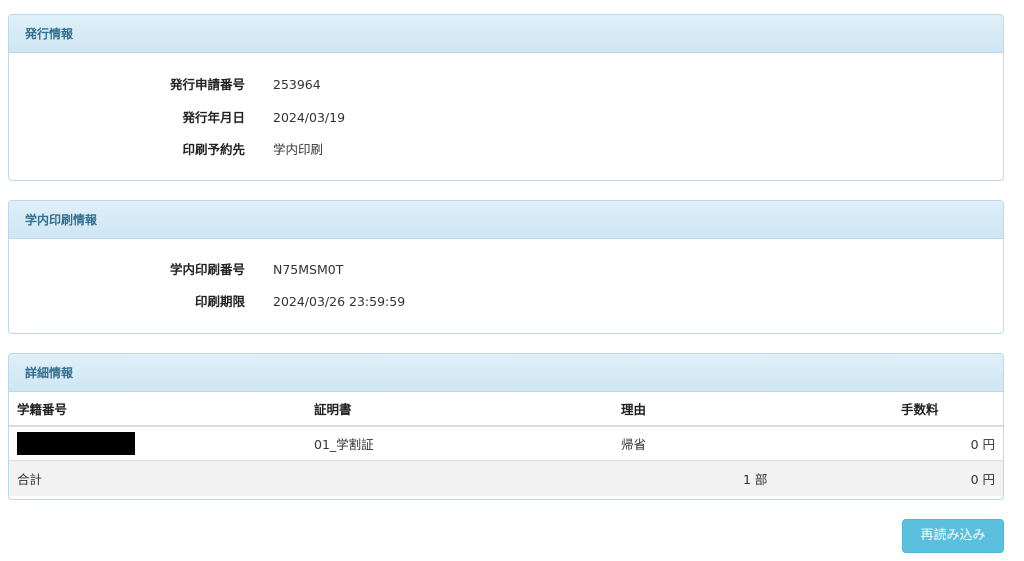 The width and height of the screenshot is (1024, 561). I want to click on column-certificate: 証明書, so click(459, 409).